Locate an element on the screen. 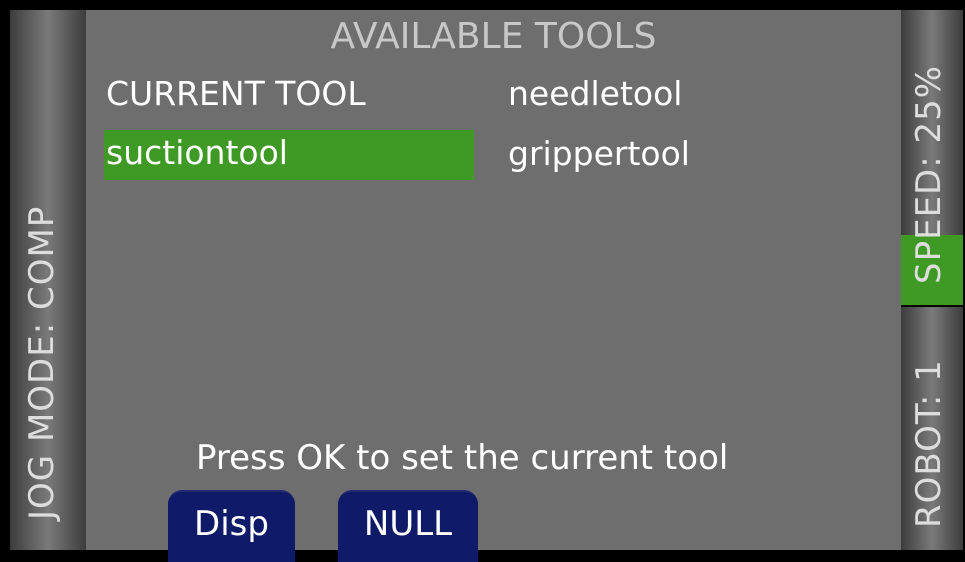 This screenshot has height=562, width=965. current-tool-label: CURRENT TOOL is located at coordinates (236, 93).